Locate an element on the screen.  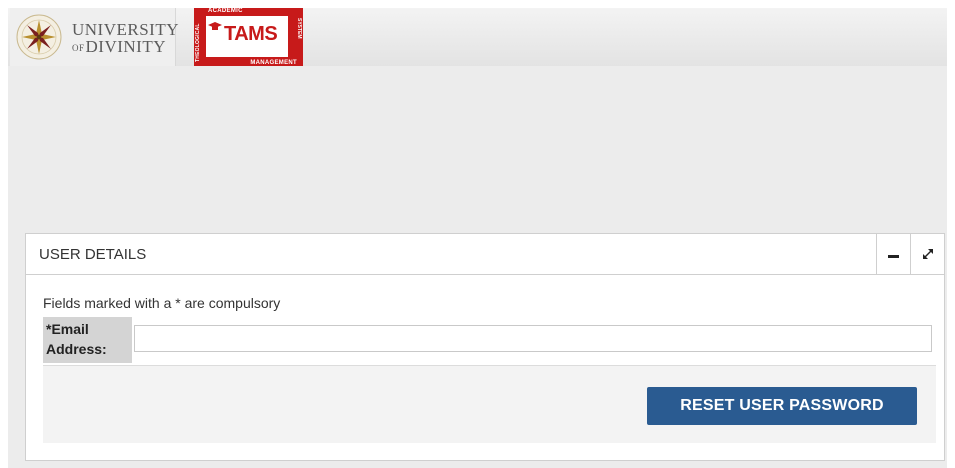
expand-arrows-icon is located at coordinates (927, 254).